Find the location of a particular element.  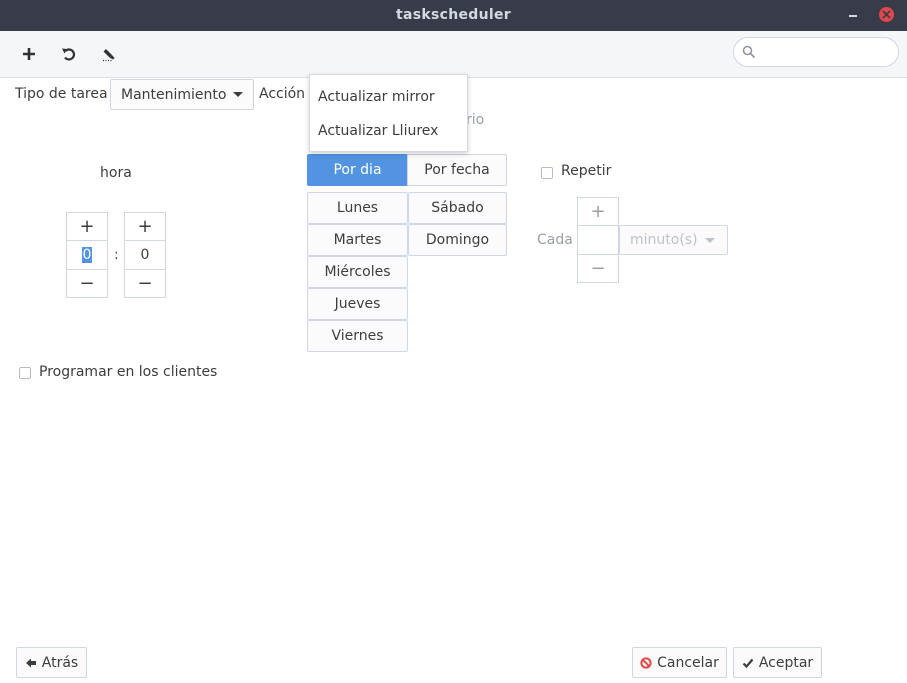

interval-increment-button: + is located at coordinates (598, 211).